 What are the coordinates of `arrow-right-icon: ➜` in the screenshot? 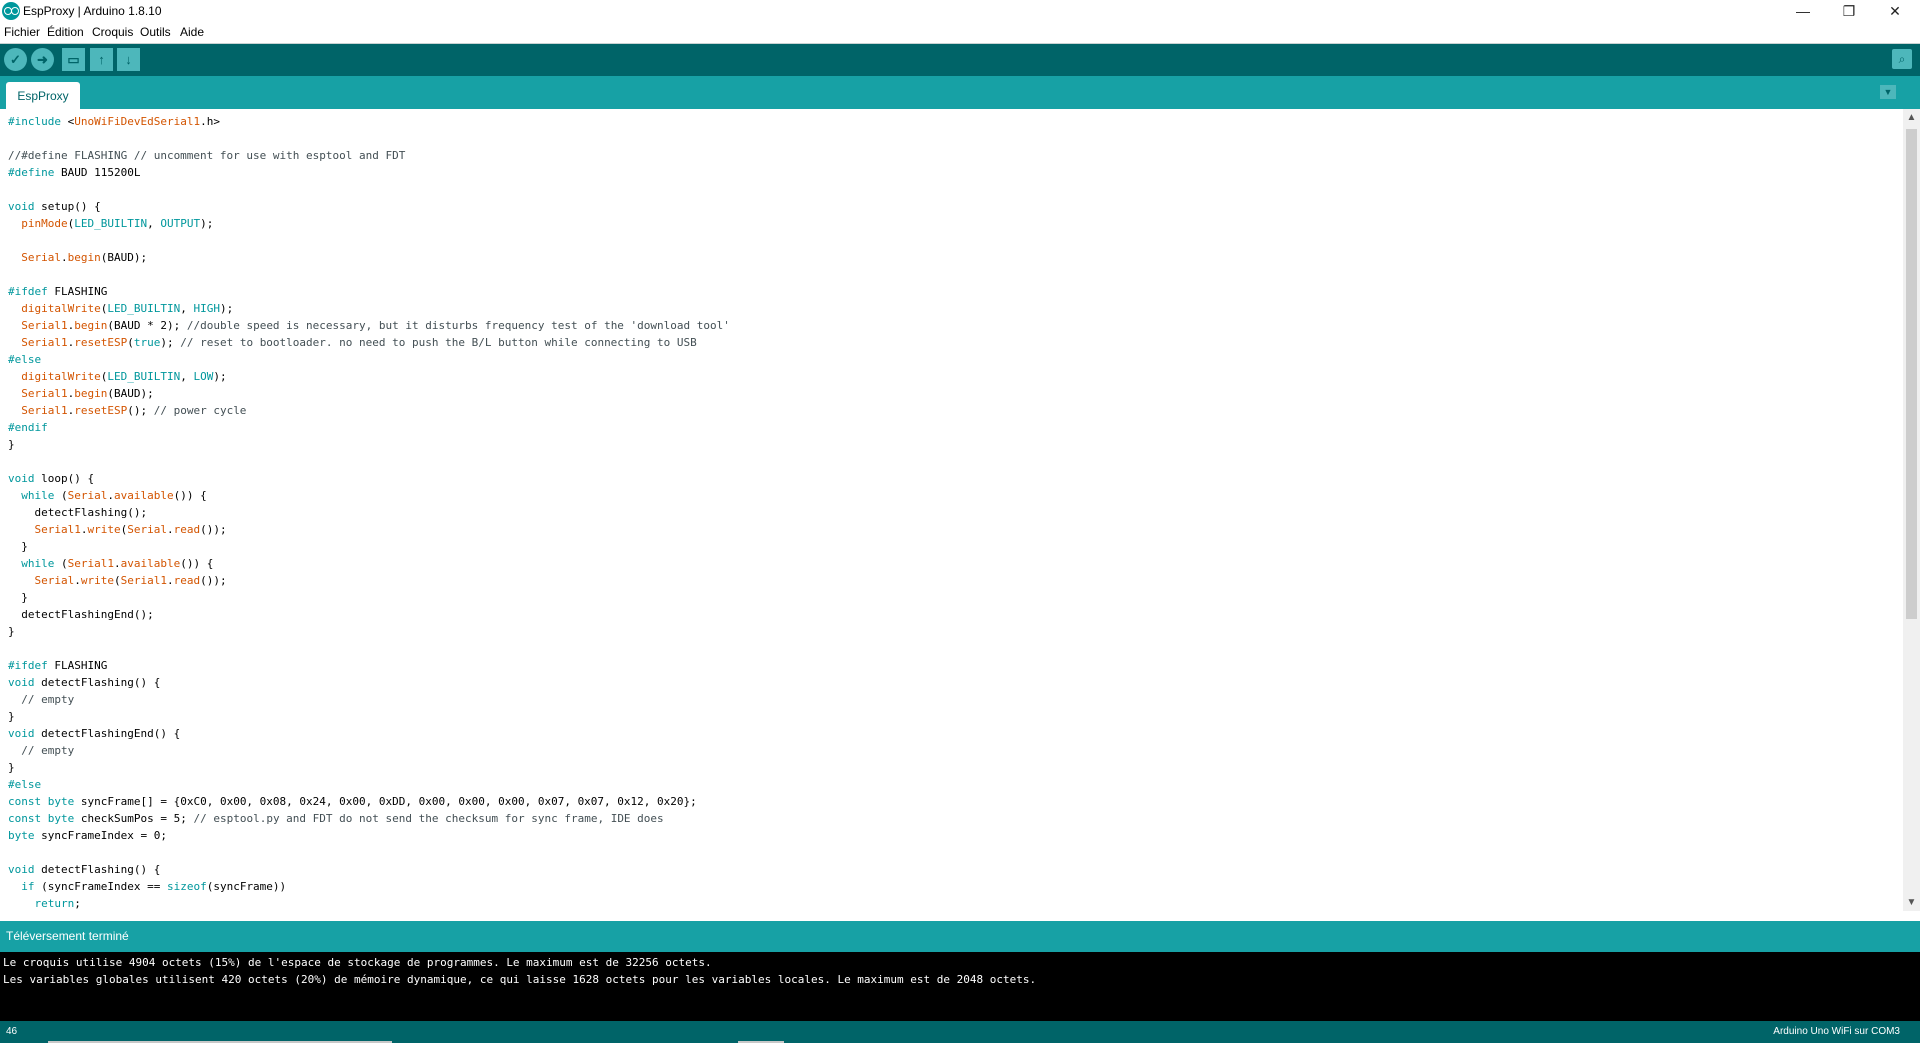 It's located at (42, 59).